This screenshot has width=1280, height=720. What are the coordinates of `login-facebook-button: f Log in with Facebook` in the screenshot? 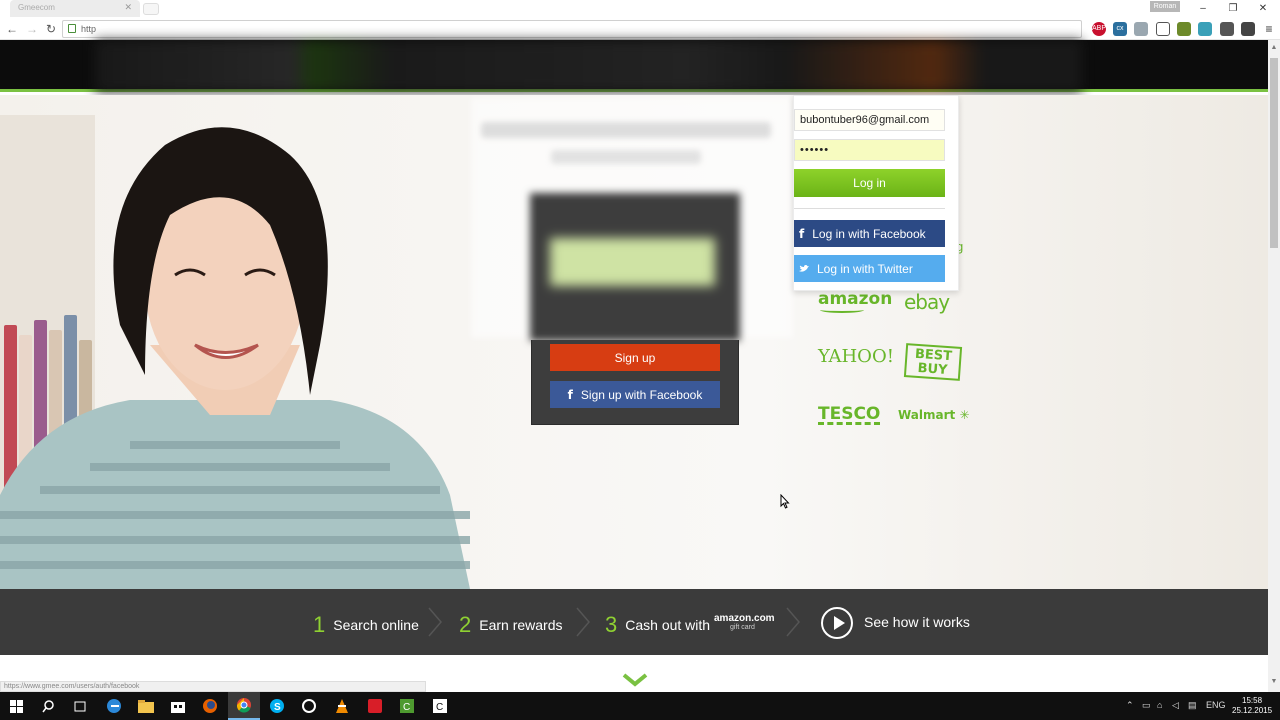 It's located at (869, 233).